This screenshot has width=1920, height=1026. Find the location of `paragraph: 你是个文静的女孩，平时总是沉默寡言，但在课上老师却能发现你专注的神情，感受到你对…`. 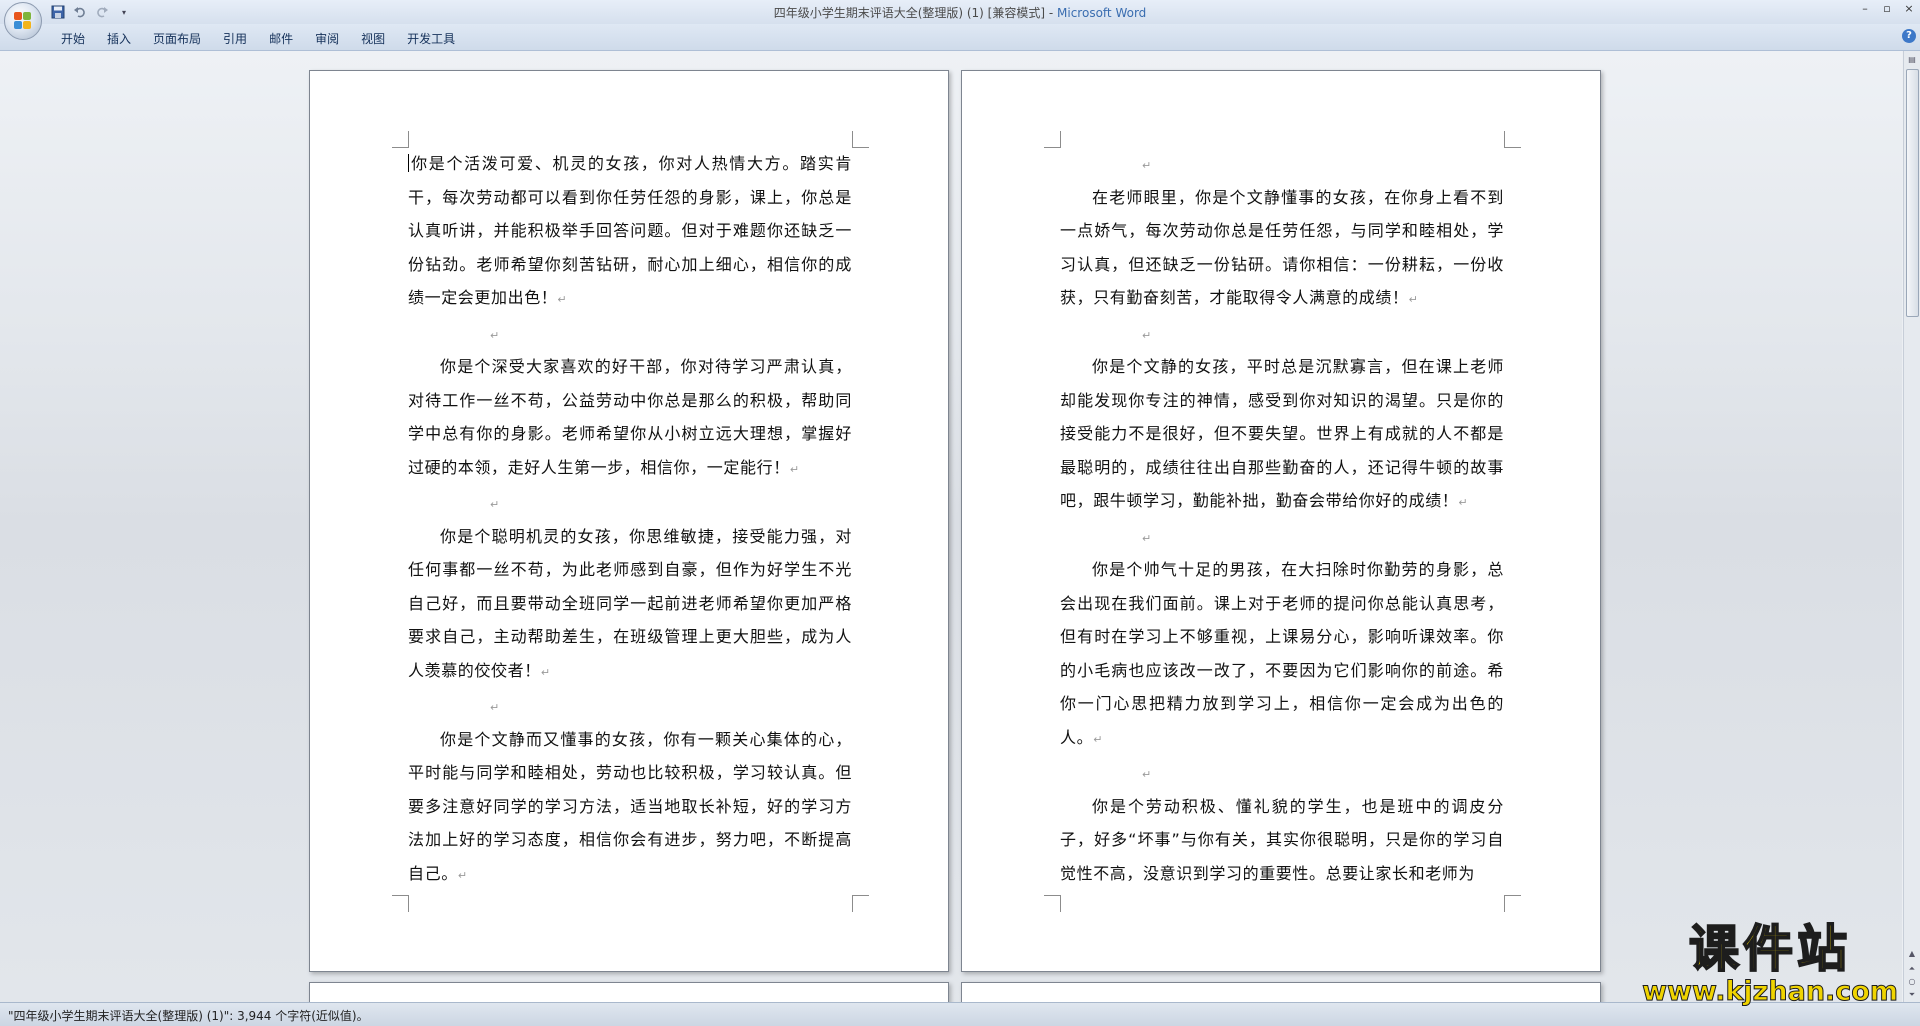

paragraph: 你是个文静的女孩，平时总是沉默寡言，但在课上老师却能发现你专注的神情，感受到你对… is located at coordinates (1282, 435).